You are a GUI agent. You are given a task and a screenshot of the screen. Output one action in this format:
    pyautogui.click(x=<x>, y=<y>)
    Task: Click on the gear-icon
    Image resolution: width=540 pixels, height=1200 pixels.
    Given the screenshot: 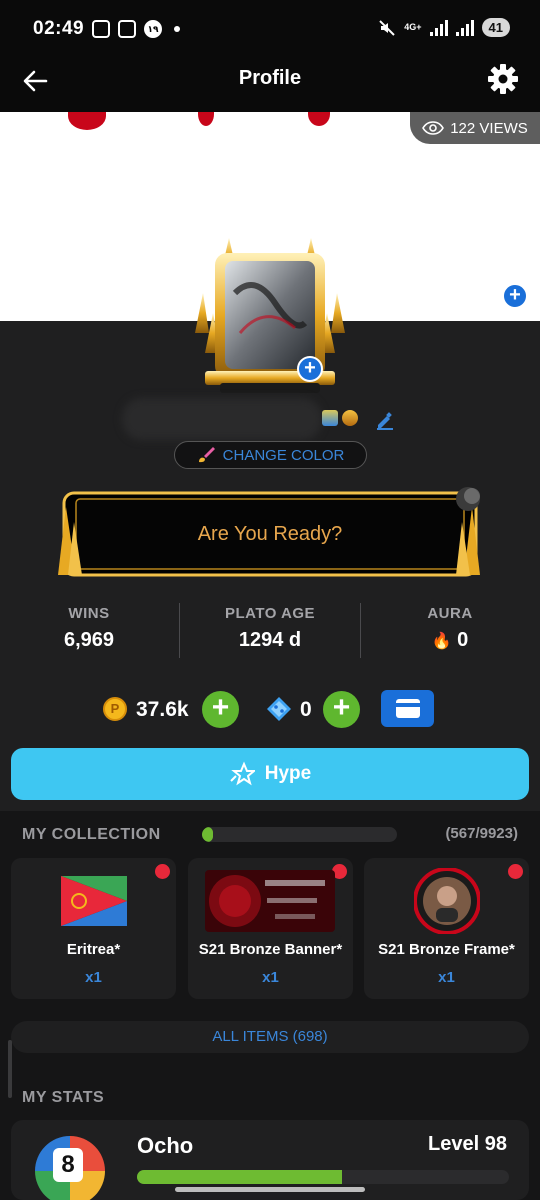 What is the action you would take?
    pyautogui.click(x=503, y=79)
    